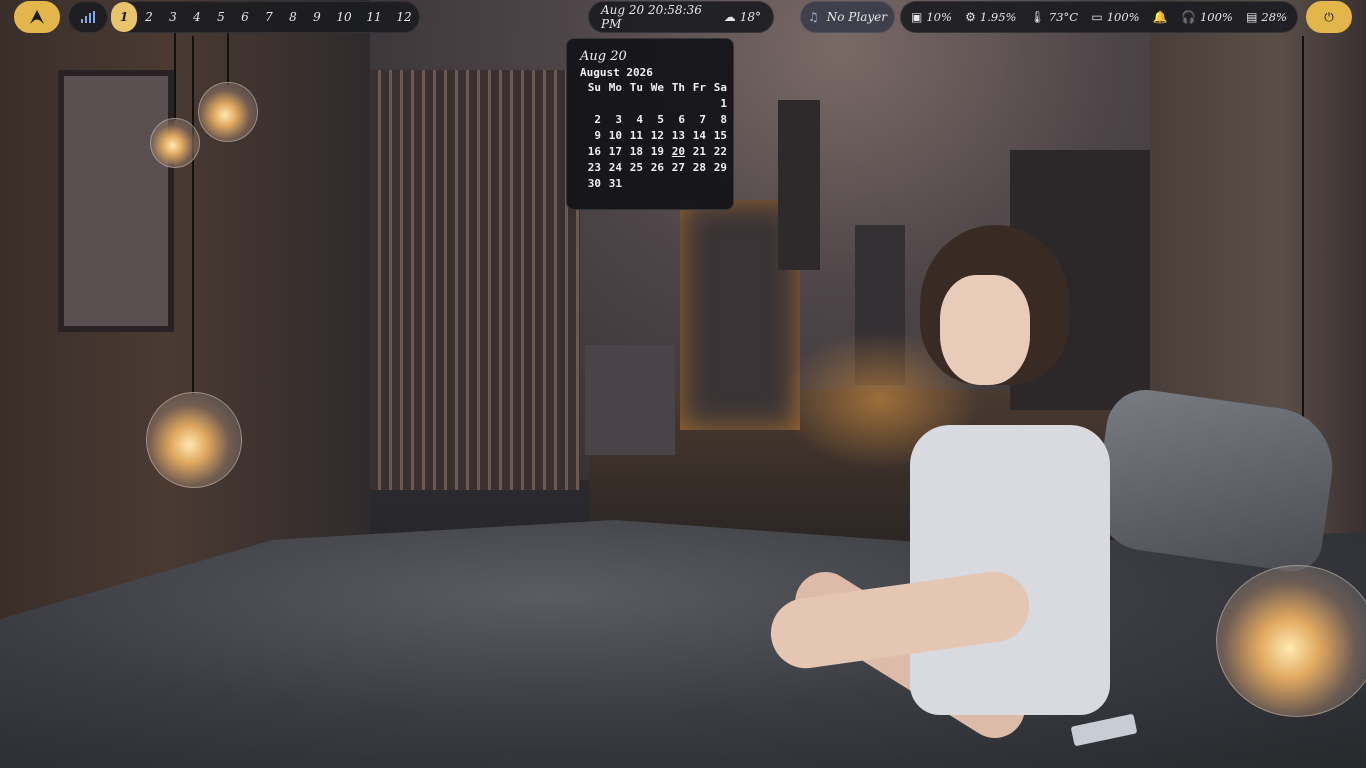 This screenshot has width=1366, height=768. I want to click on calendar-day: 14, so click(695, 136).